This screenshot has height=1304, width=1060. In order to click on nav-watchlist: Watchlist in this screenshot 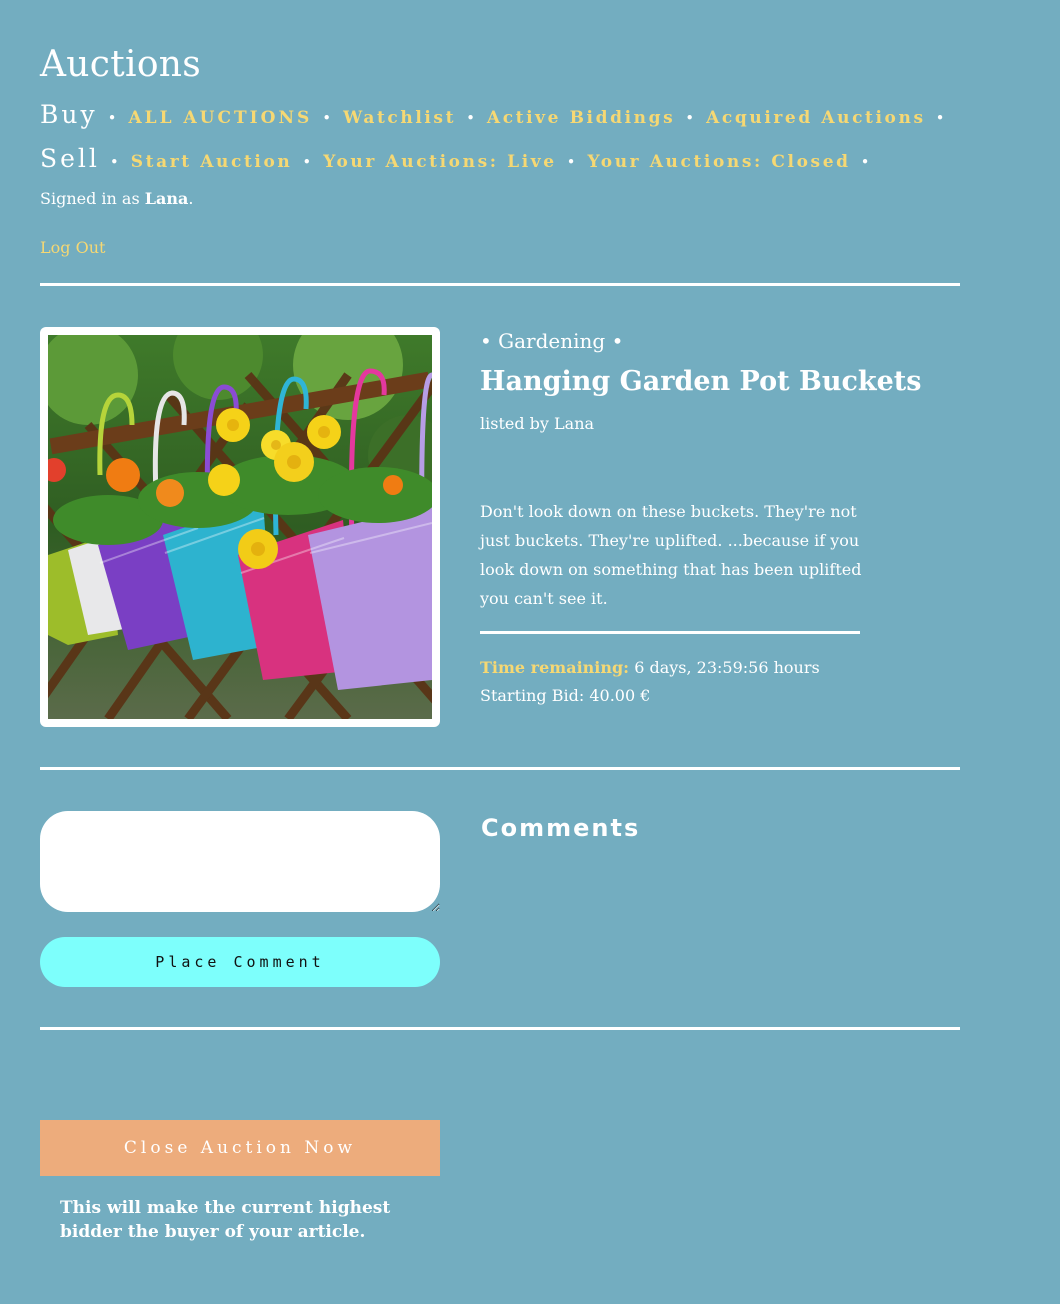, I will do `click(399, 118)`.